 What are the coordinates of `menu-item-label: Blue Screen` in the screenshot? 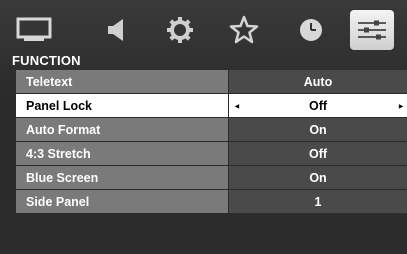 It's located at (122, 177).